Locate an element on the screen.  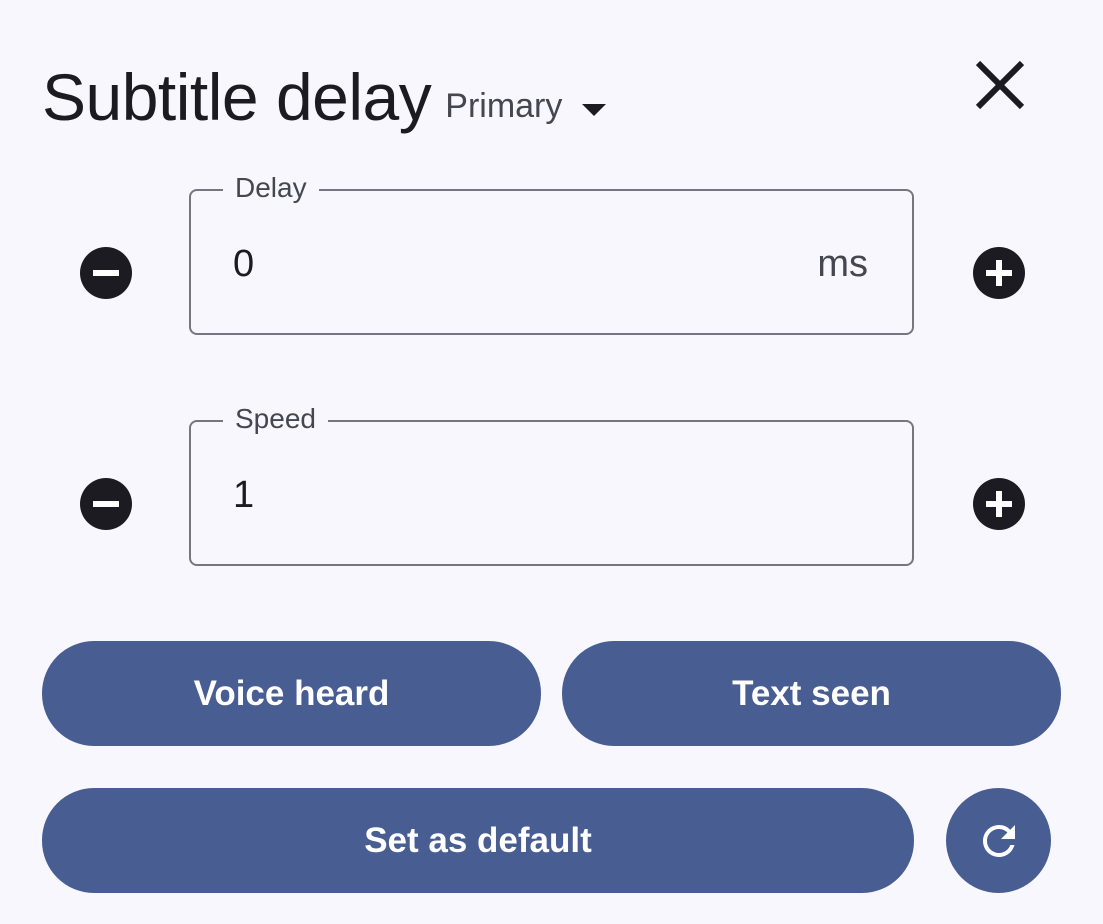
speed-input: 1 is located at coordinates (243, 495).